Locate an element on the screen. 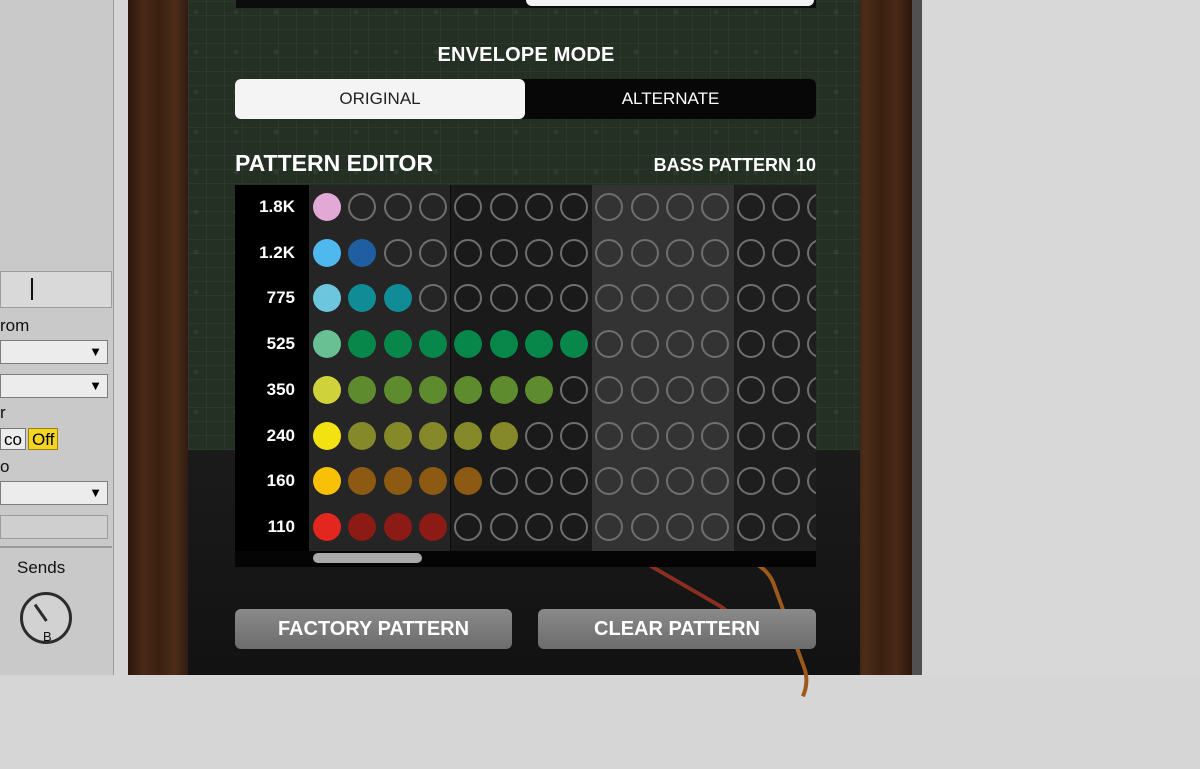 This screenshot has height=769, width=1200. co-chip: co is located at coordinates (13, 439).